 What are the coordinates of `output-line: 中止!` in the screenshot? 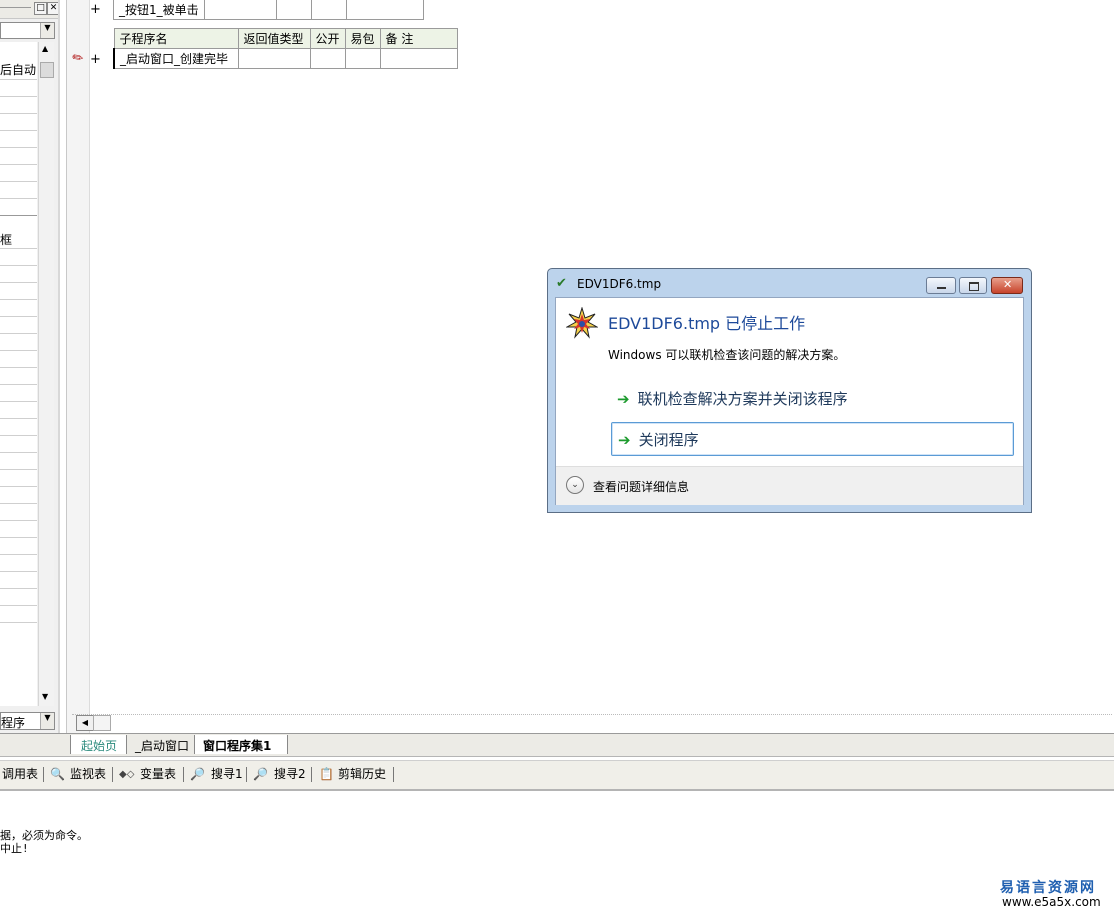 It's located at (14, 848).